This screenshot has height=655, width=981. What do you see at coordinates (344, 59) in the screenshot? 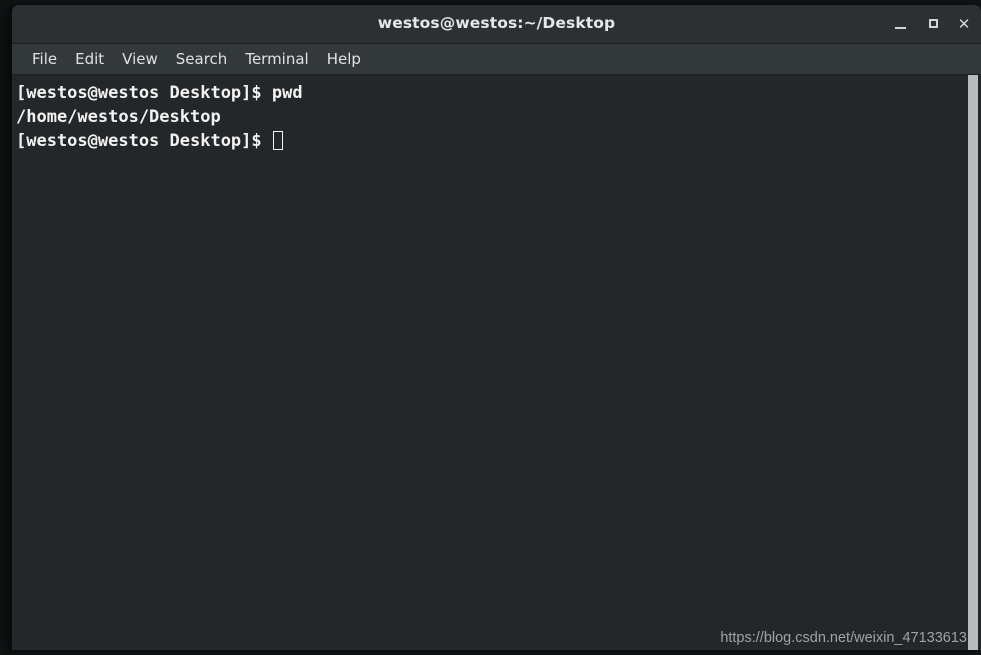
I see `menu-item-help: Help` at bounding box center [344, 59].